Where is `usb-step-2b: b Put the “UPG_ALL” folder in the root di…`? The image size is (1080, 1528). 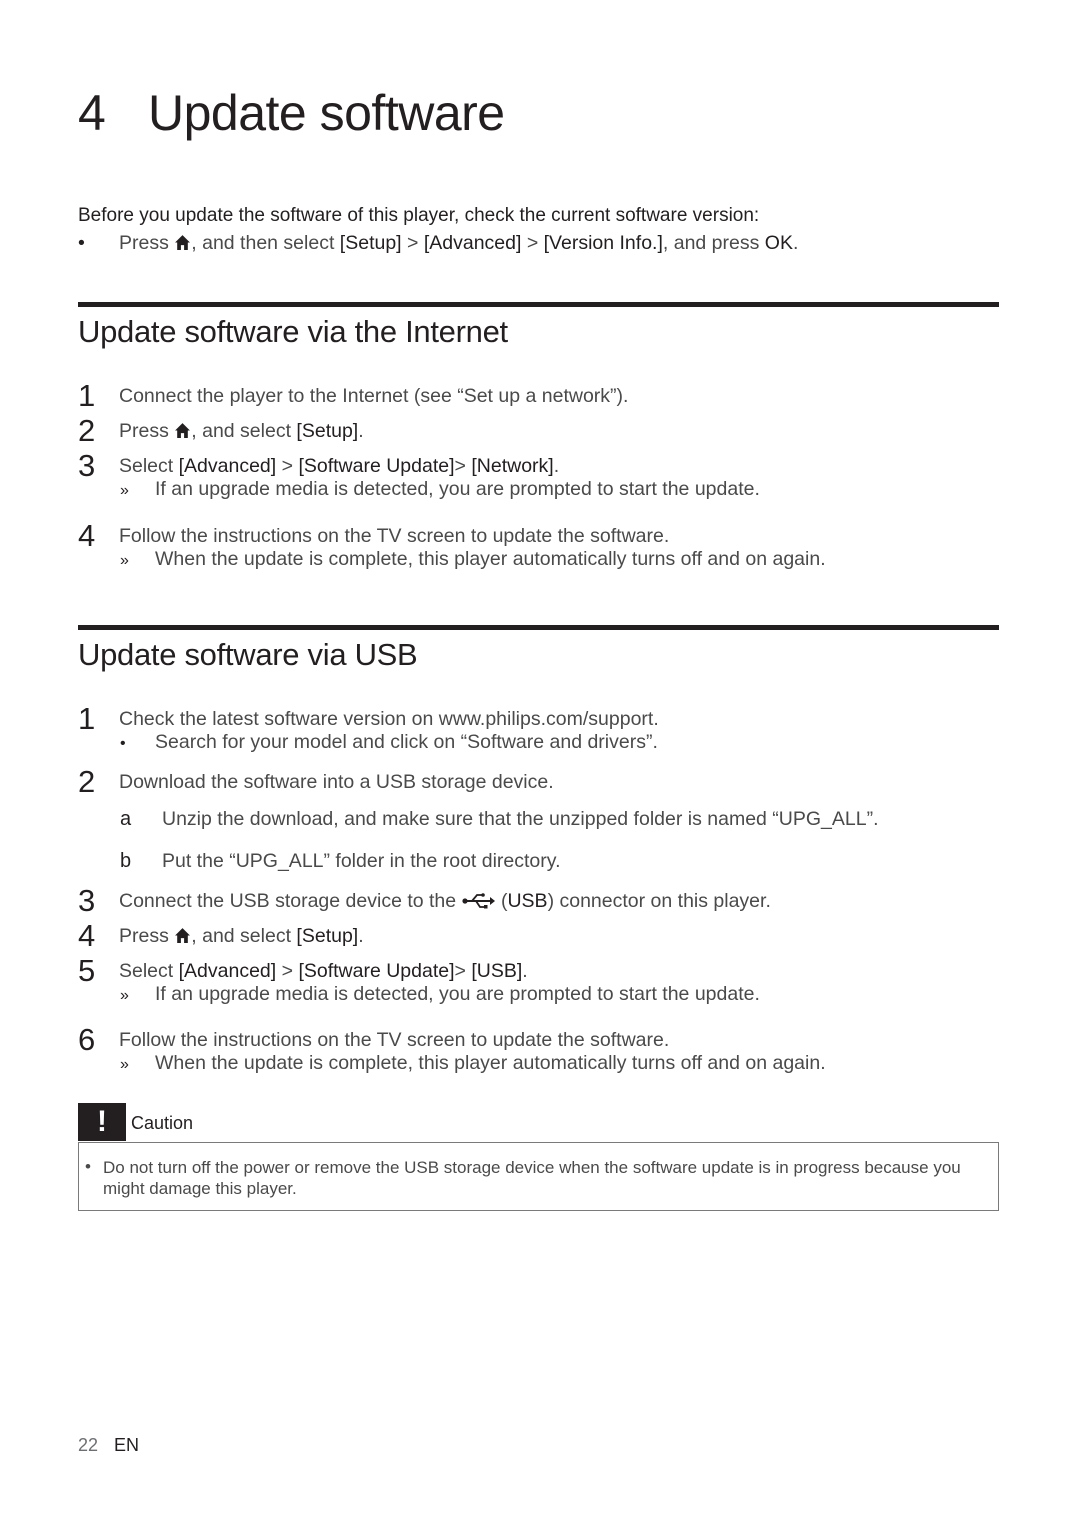
usb-step-2b: b Put the “UPG_ALL” folder in the root di… is located at coordinates (340, 861).